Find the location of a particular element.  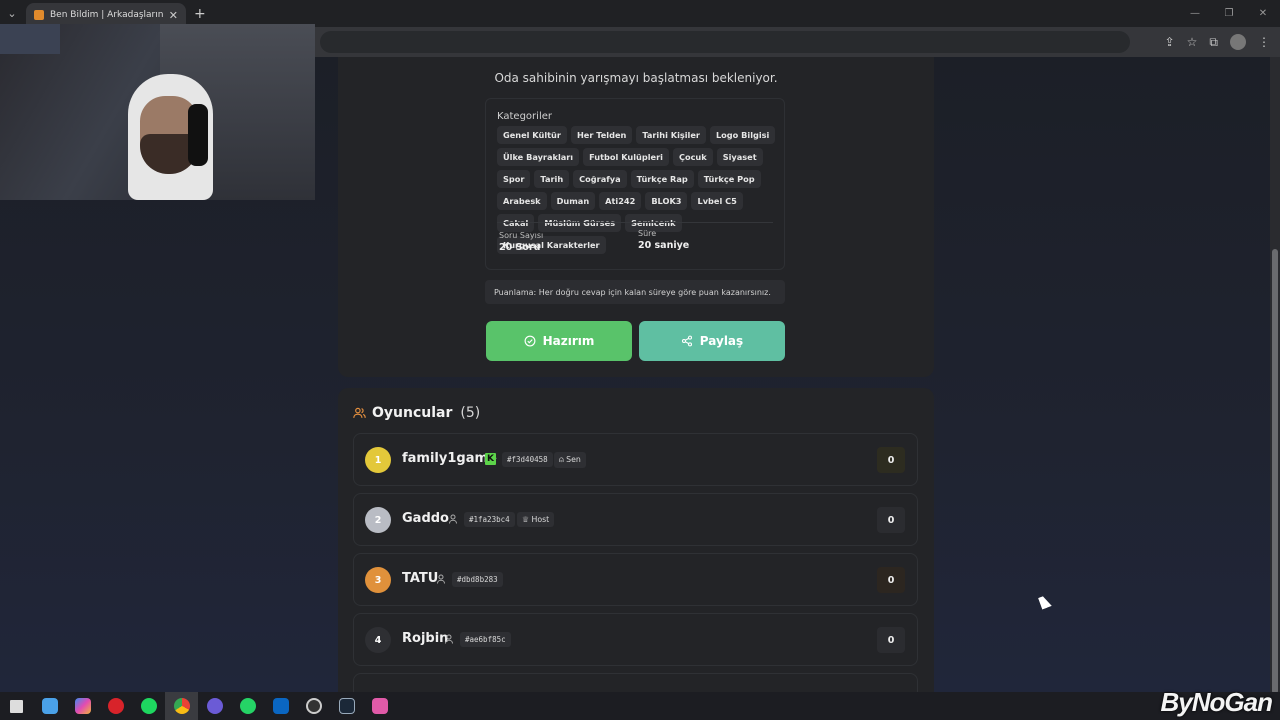

players-header: Oyuncular (5) is located at coordinates (416, 413).